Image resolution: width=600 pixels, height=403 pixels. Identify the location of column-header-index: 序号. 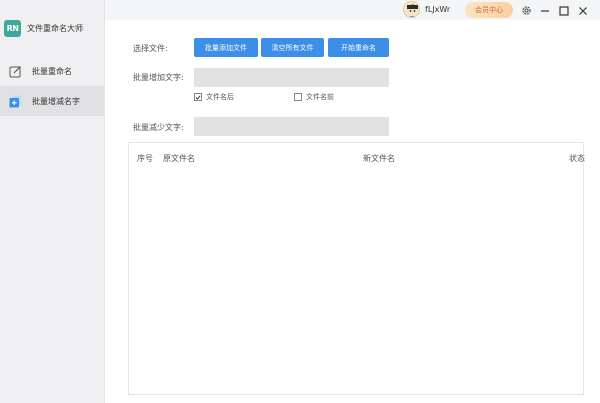
(145, 158).